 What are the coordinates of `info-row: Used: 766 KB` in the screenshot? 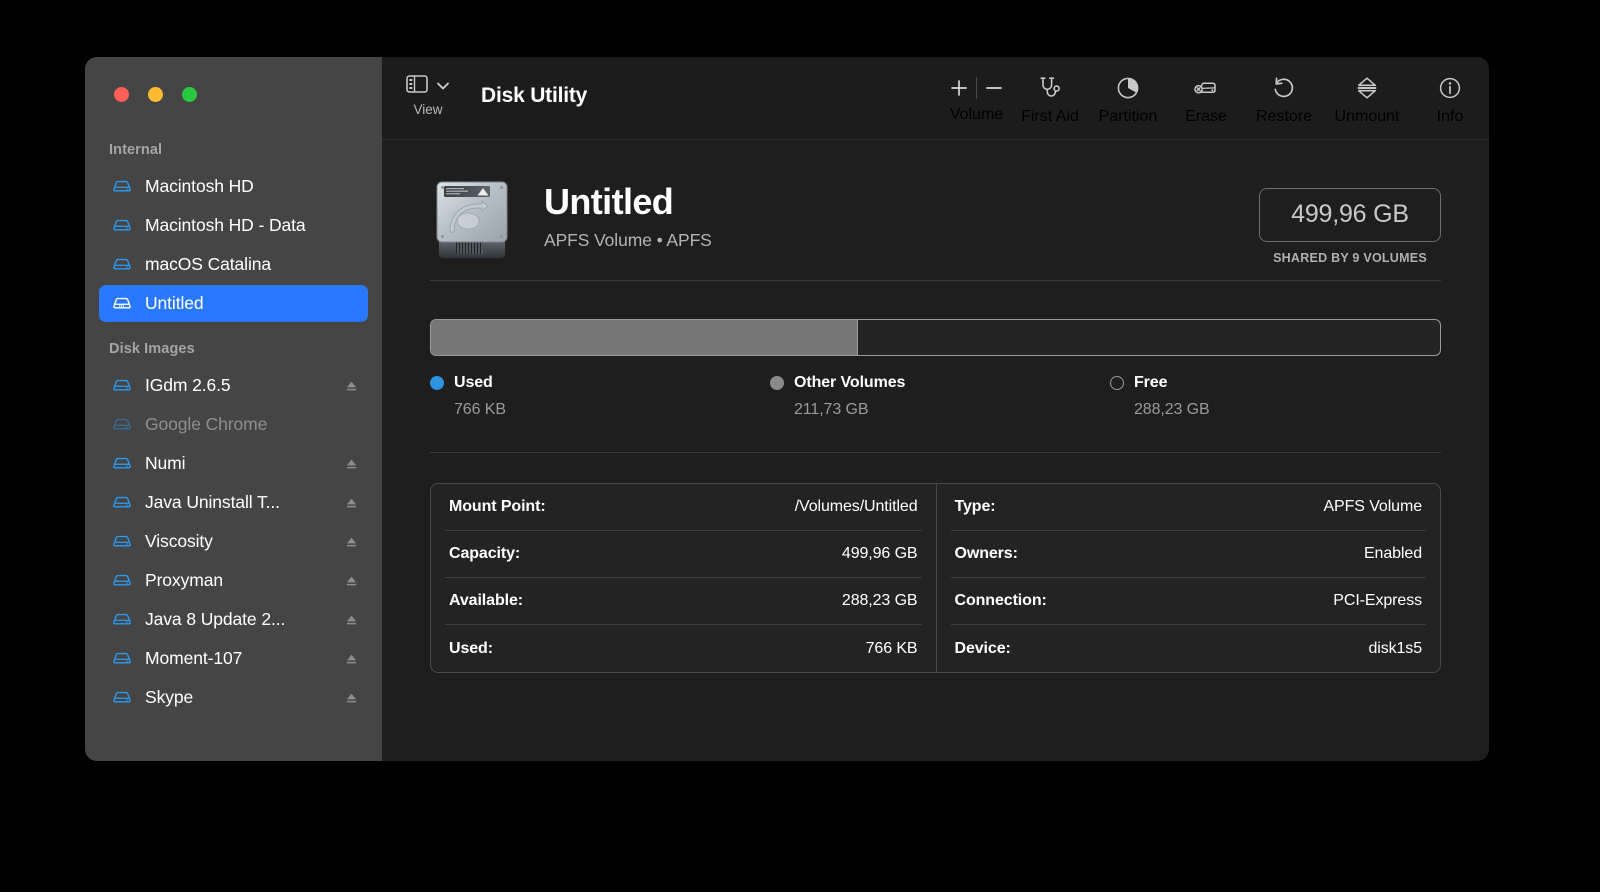 It's located at (683, 648).